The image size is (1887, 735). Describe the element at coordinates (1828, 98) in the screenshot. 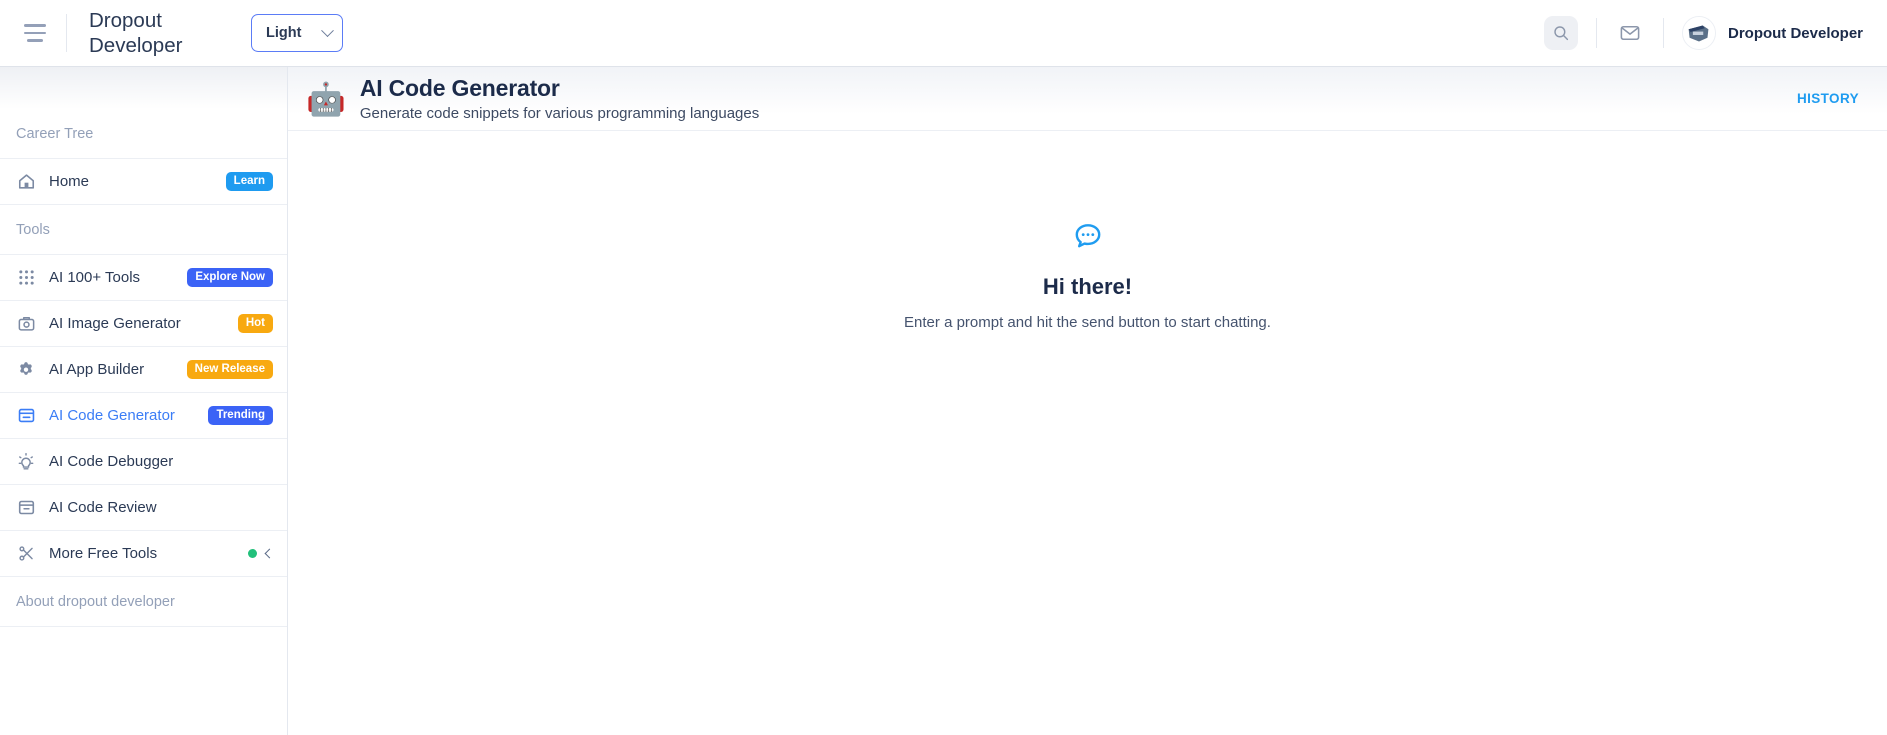

I see `history-link: HISTORY` at that location.